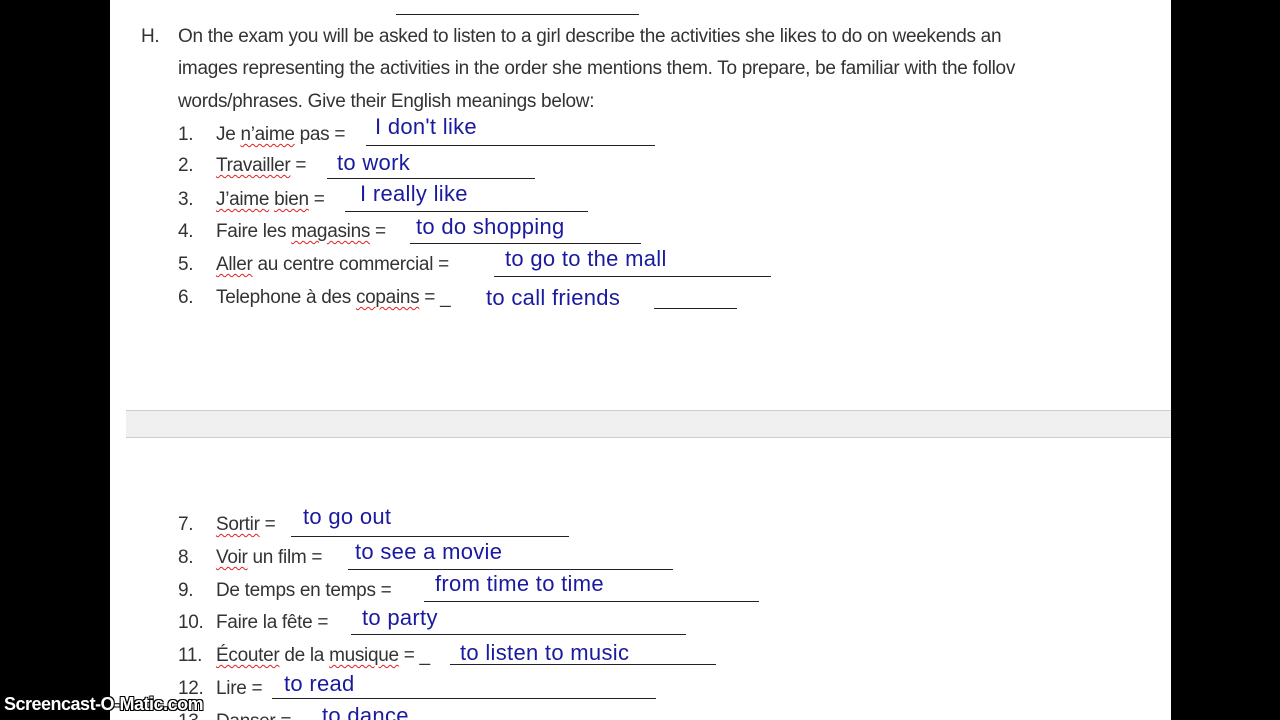  What do you see at coordinates (347, 517) in the screenshot?
I see `answer-text: to go out` at bounding box center [347, 517].